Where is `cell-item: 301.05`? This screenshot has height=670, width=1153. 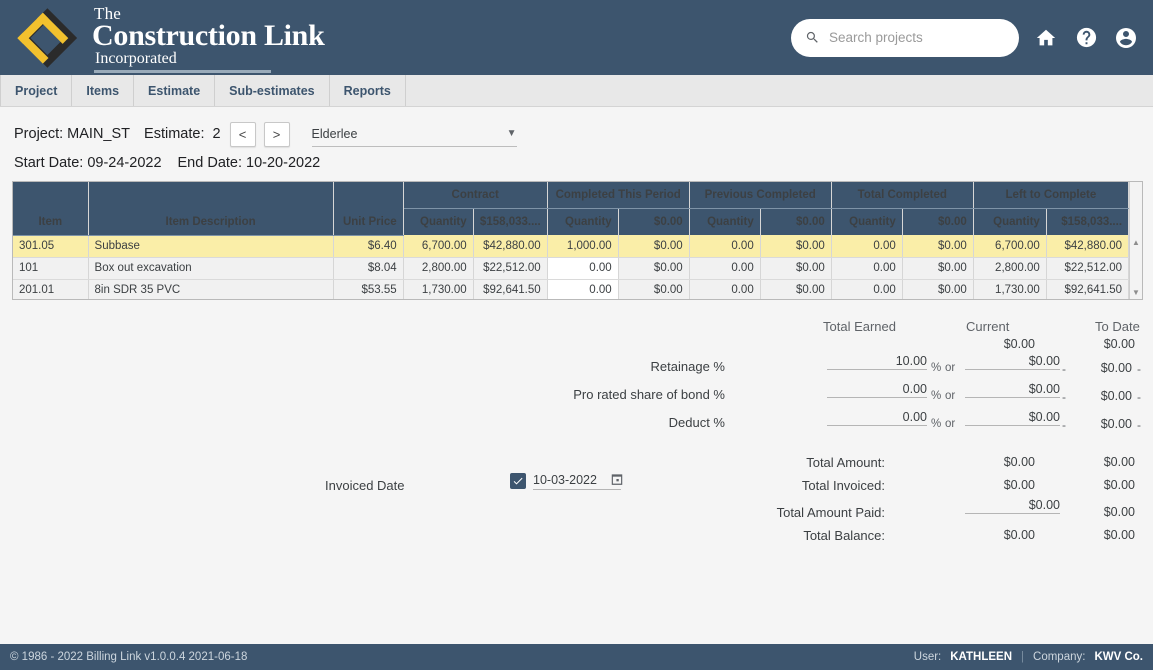
cell-item: 301.05 is located at coordinates (51, 246).